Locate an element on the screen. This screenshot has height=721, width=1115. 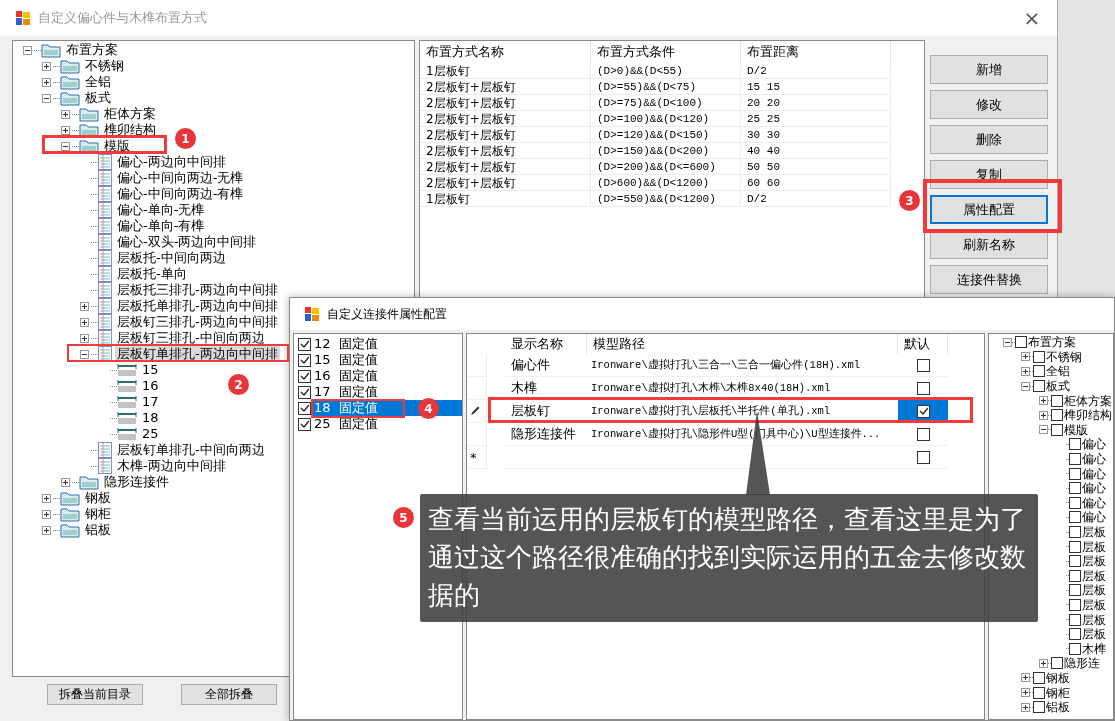
tree-item: 柜体方案 is located at coordinates (1087, 400).